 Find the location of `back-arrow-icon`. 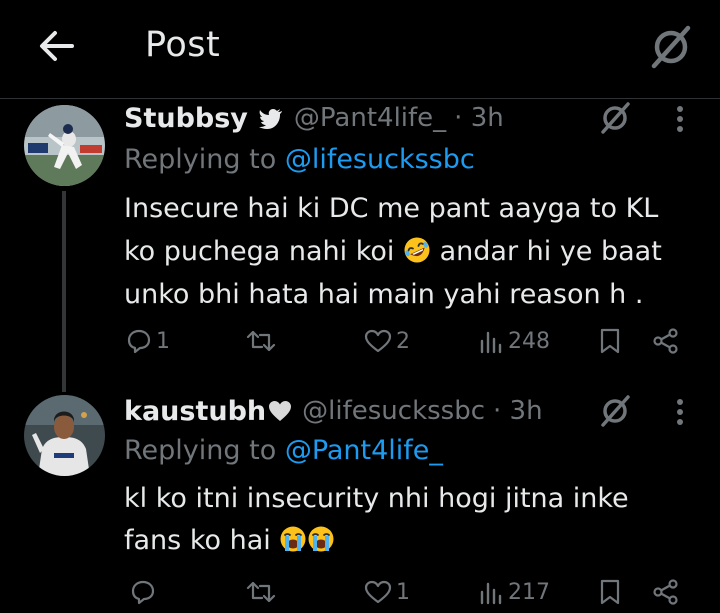

back-arrow-icon is located at coordinates (57, 46).